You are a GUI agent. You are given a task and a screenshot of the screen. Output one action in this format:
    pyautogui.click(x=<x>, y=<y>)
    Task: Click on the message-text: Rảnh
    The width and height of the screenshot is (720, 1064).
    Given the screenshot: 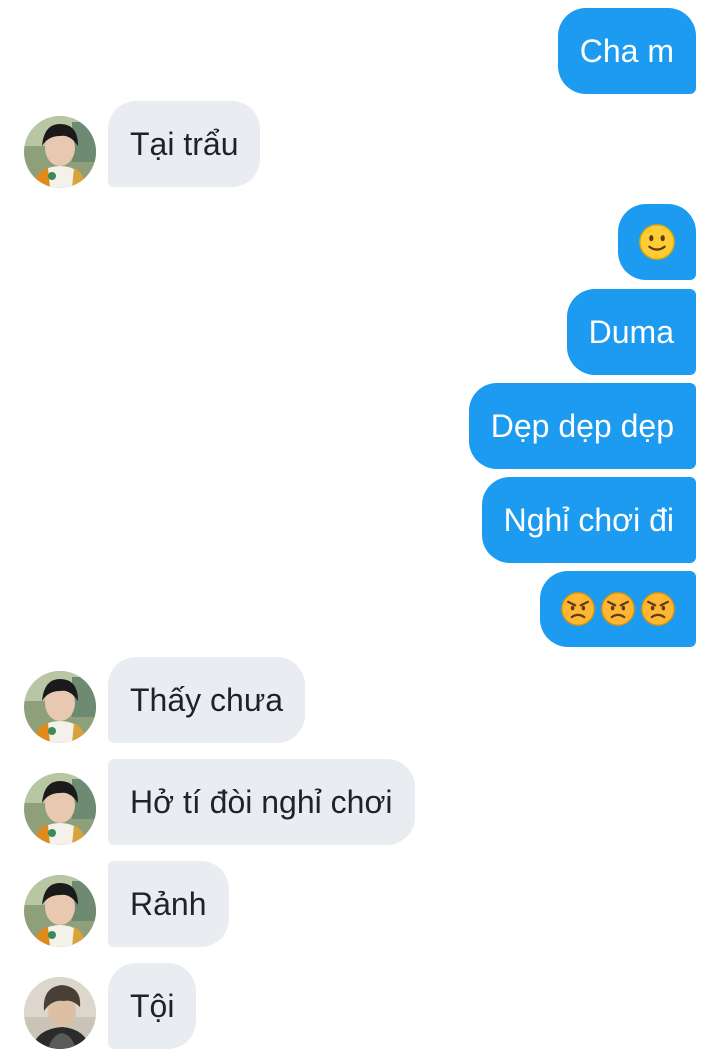 What is the action you would take?
    pyautogui.click(x=168, y=903)
    